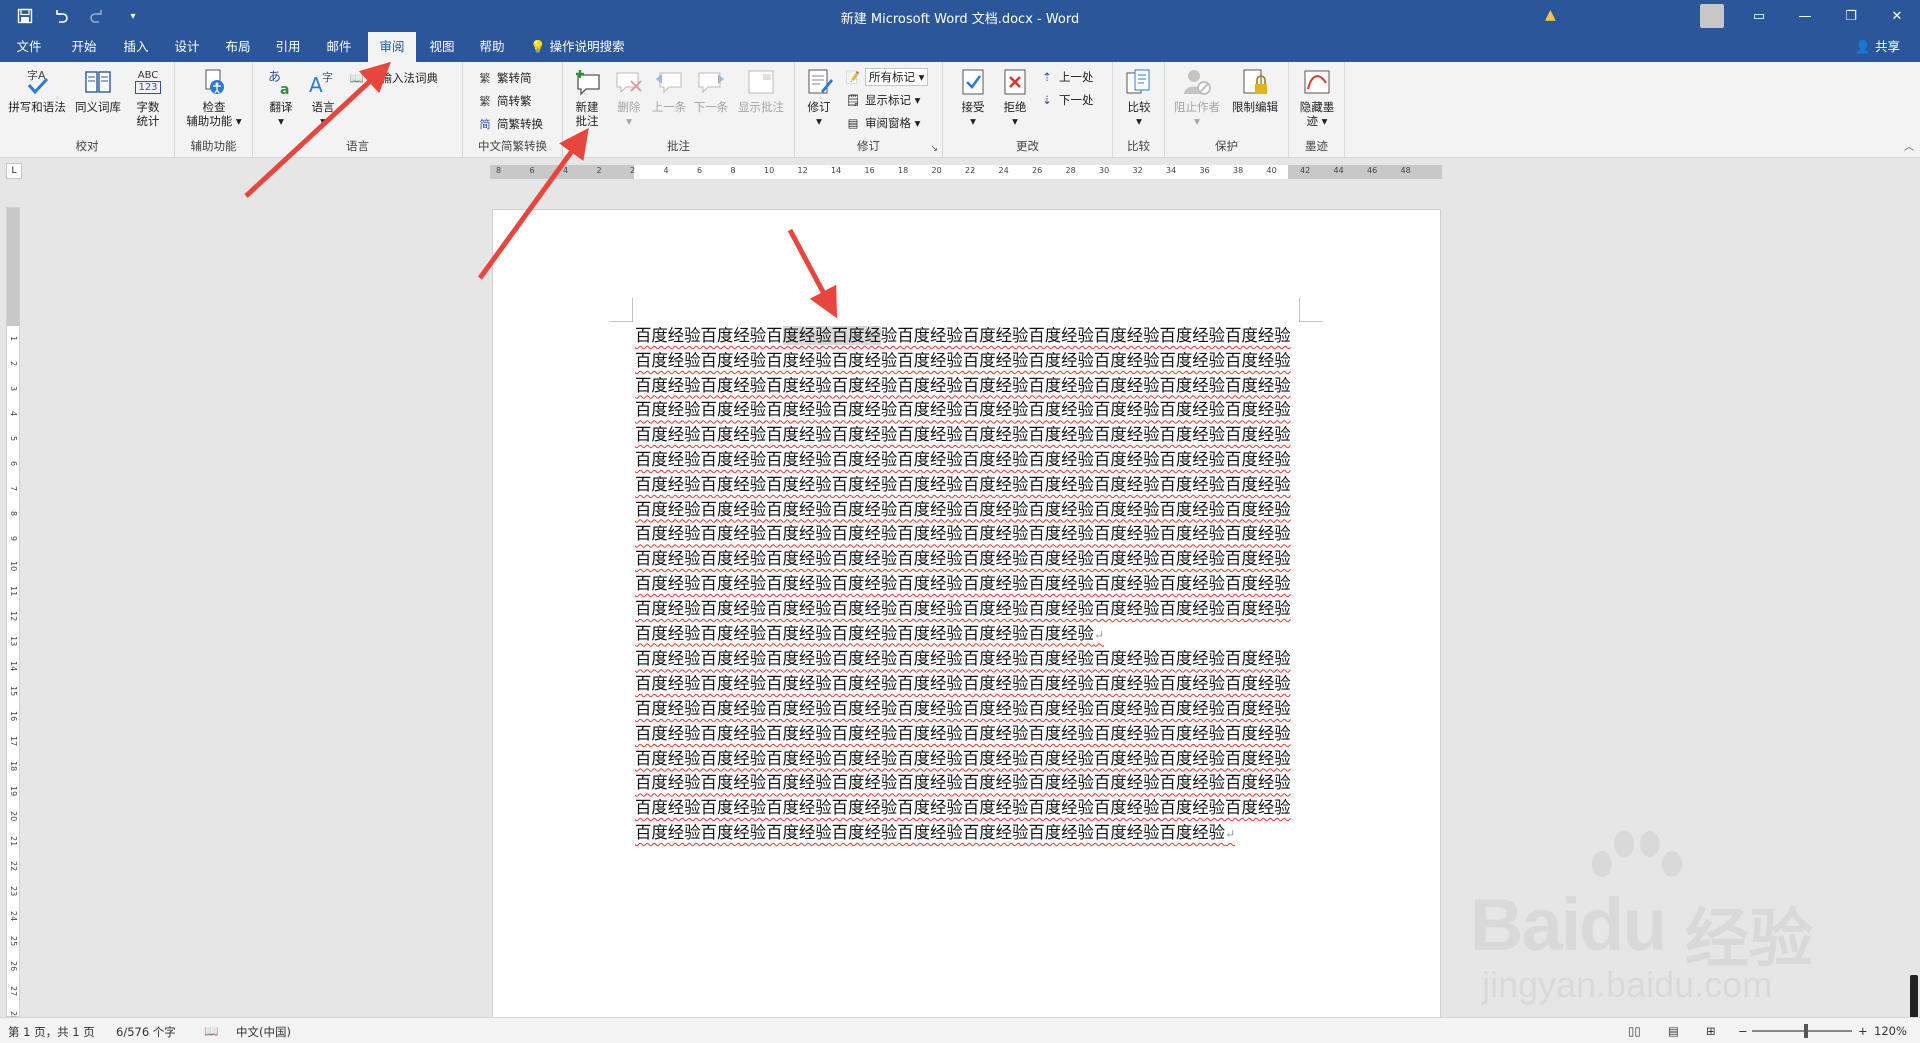 This screenshot has width=1920, height=1043. Describe the element at coordinates (442, 47) in the screenshot. I see `tab-view: 视图` at that location.